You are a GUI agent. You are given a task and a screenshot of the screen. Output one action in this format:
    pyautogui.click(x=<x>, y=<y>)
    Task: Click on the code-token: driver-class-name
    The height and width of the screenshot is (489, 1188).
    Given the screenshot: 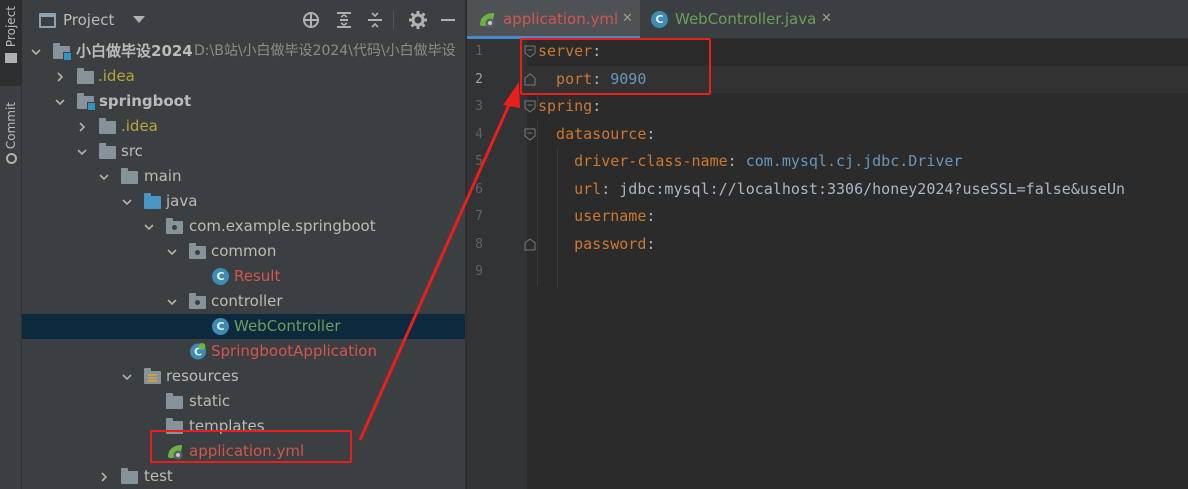 What is the action you would take?
    pyautogui.click(x=633, y=161)
    